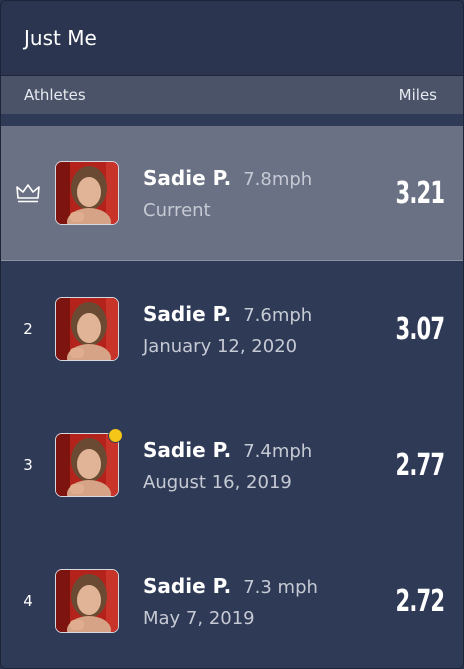 This screenshot has height=669, width=464. What do you see at coordinates (55, 95) in the screenshot?
I see `athletes-column-label: Athletes` at bounding box center [55, 95].